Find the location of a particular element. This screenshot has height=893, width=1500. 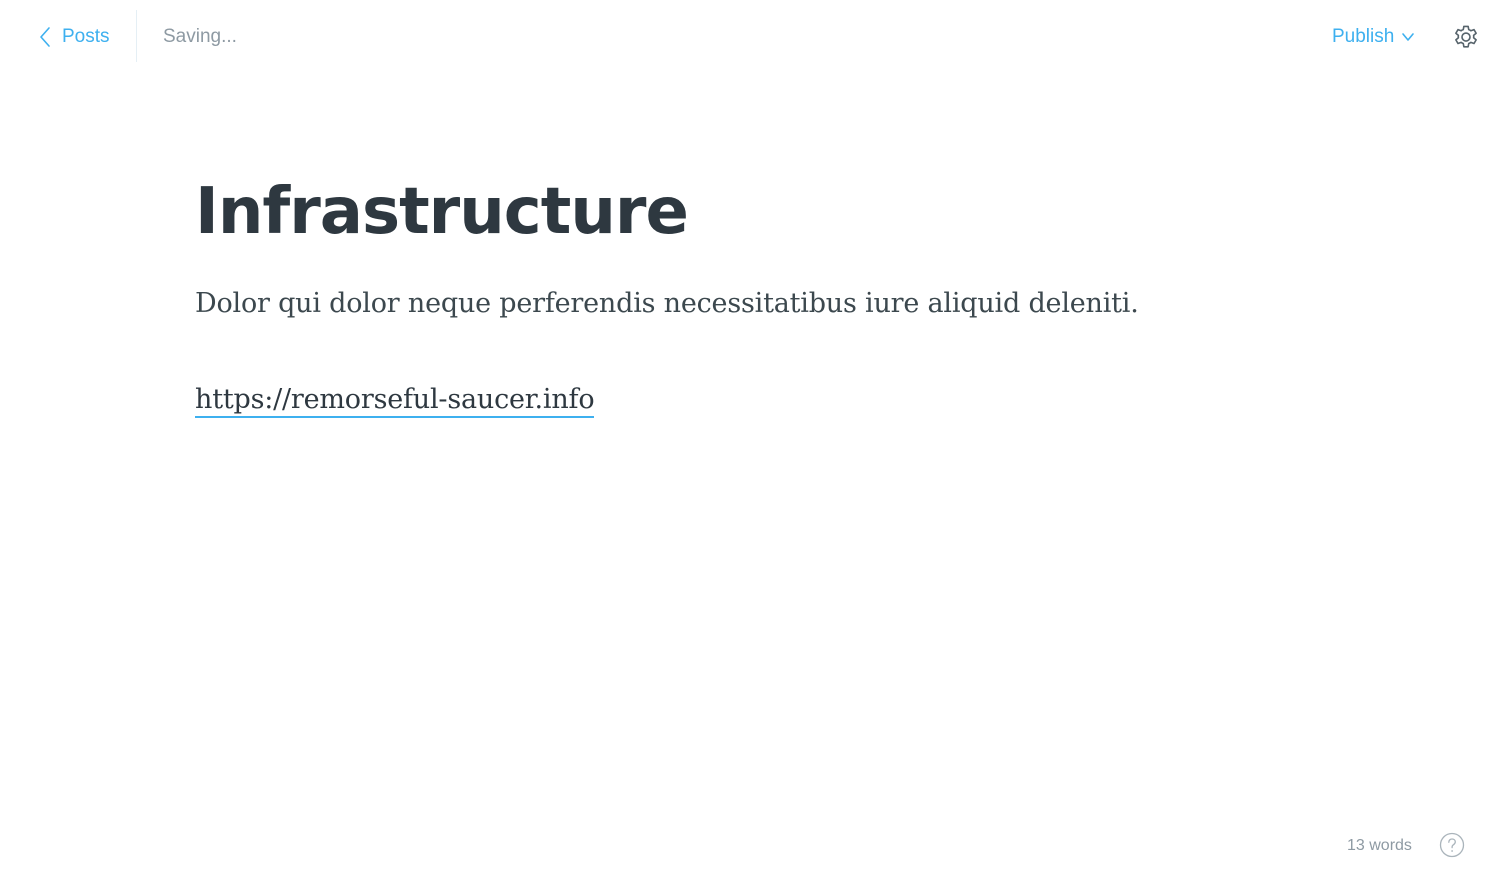

settings-button is located at coordinates (1466, 37).